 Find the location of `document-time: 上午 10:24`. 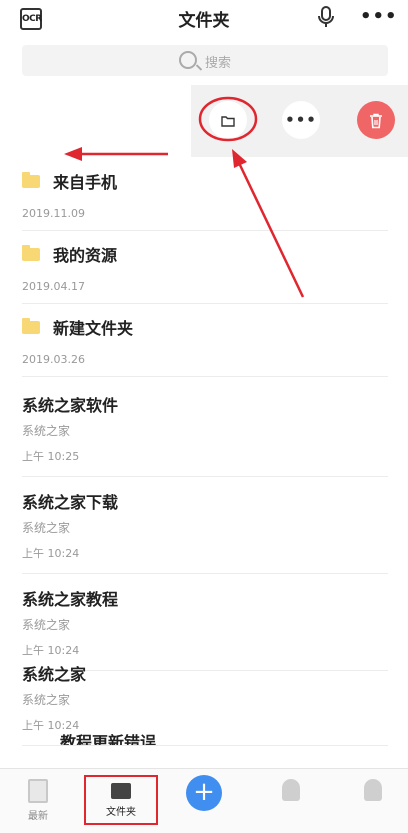

document-time: 上午 10:24 is located at coordinates (51, 553).